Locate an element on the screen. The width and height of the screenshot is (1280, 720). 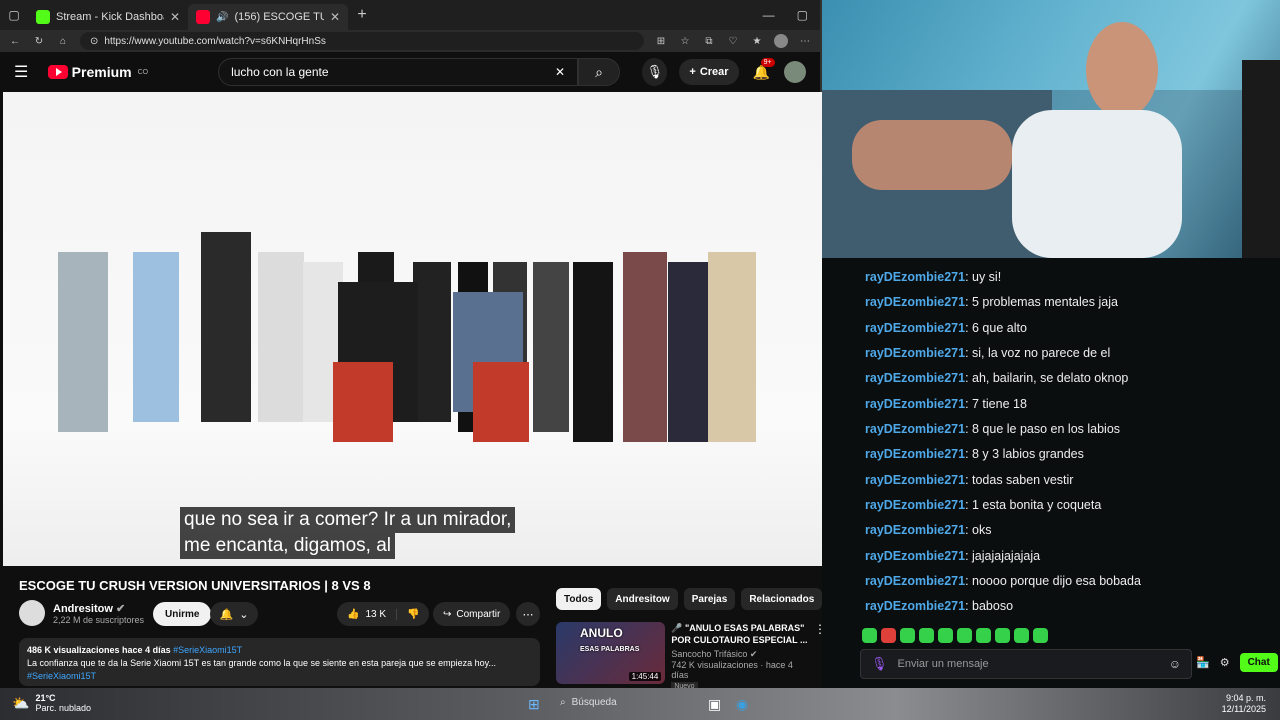
logo-region: CO is located at coordinates (143, 72).